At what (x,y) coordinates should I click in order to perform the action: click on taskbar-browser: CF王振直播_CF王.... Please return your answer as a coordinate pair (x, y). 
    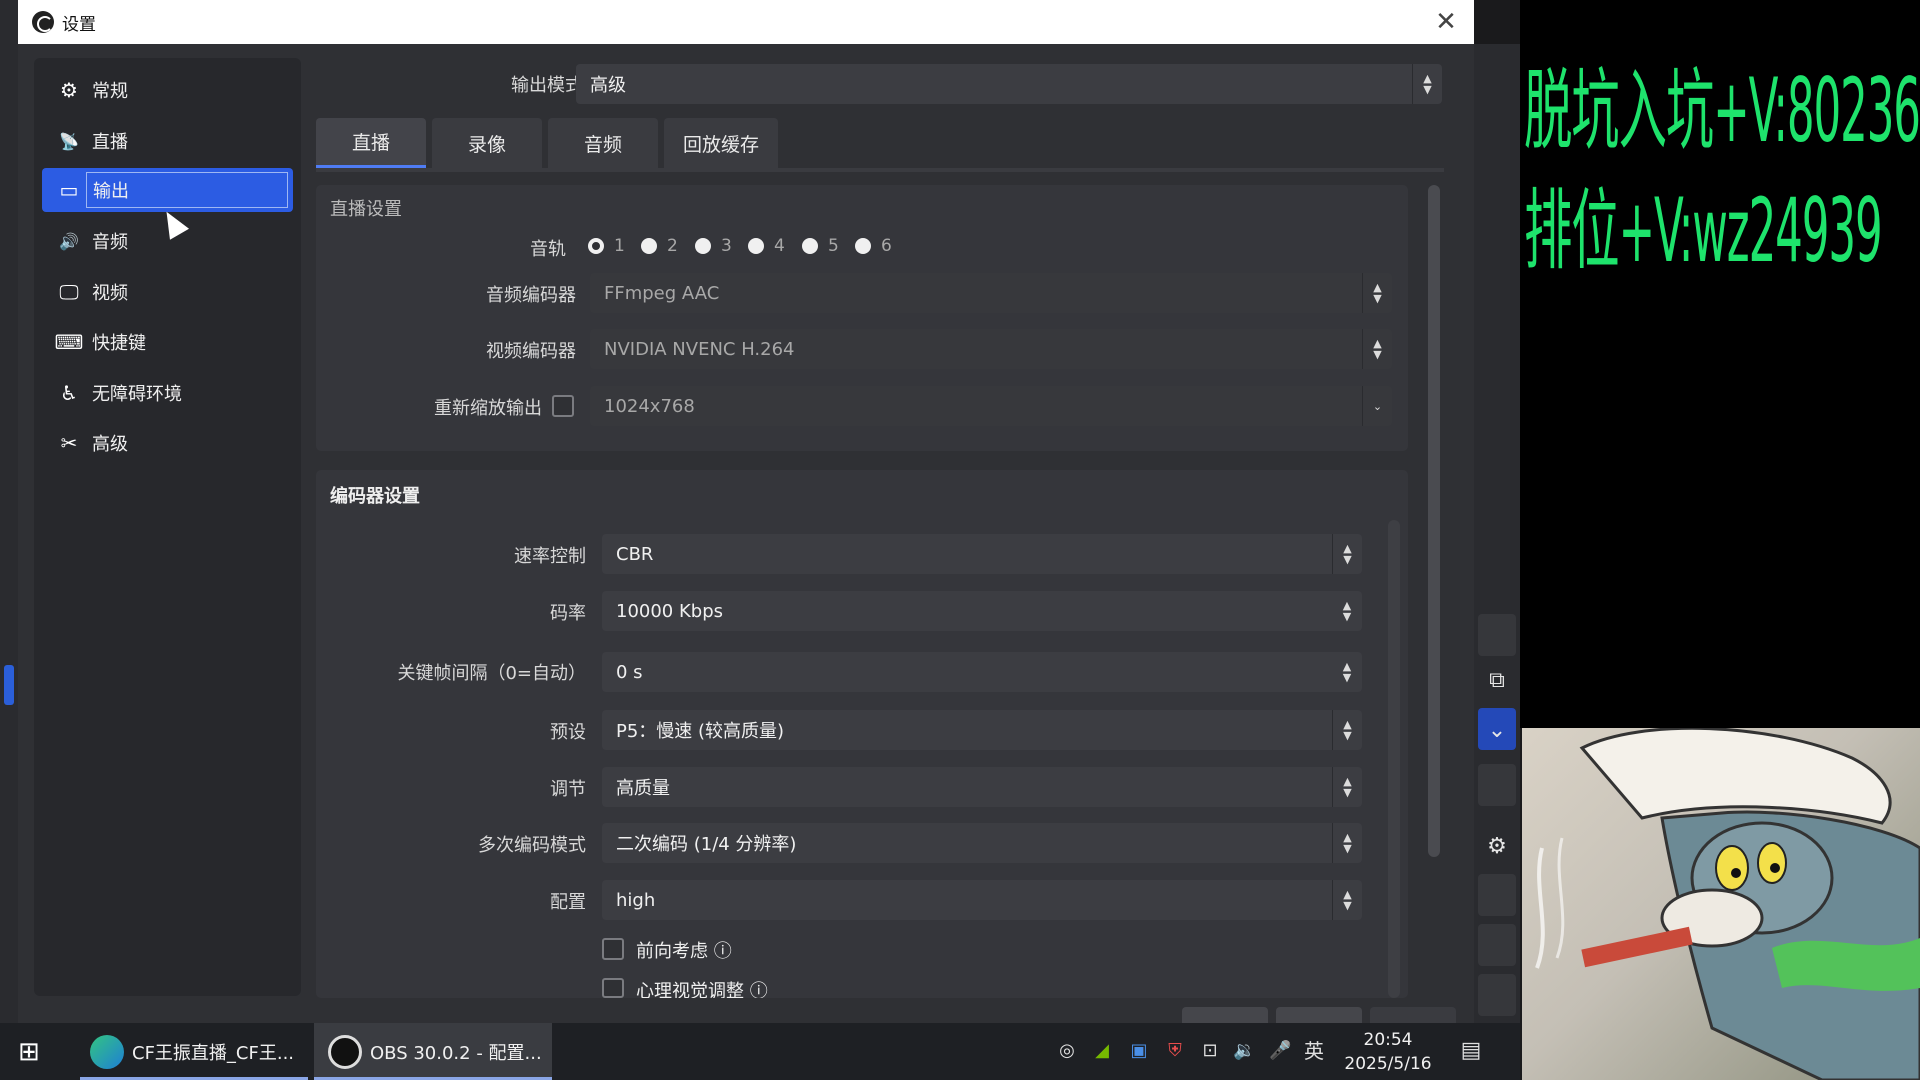
    Looking at the image, I should click on (194, 1051).